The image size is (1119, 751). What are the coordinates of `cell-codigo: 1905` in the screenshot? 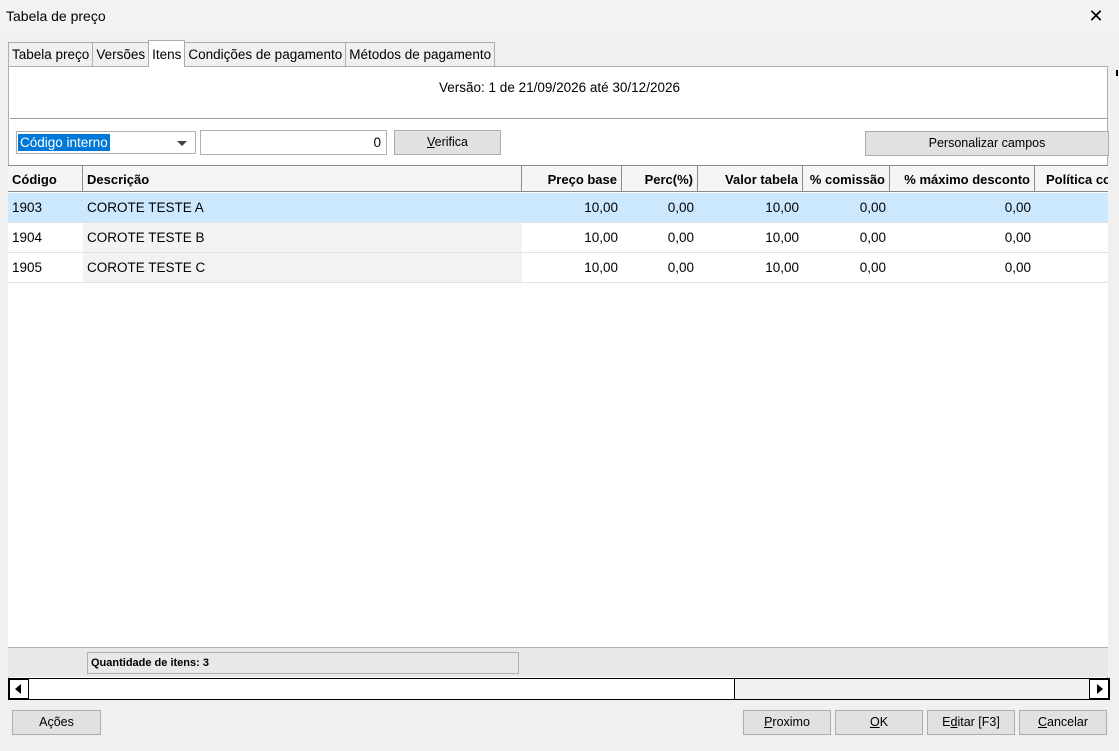 It's located at (27, 267).